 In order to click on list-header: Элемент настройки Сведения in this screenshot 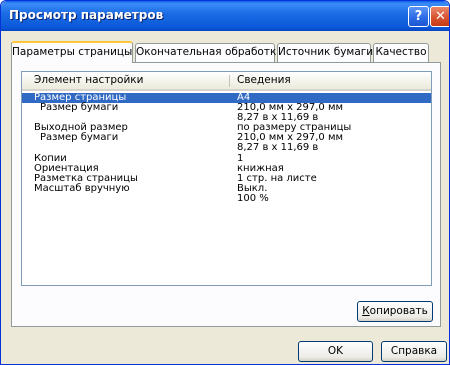, I will do `click(226, 81)`.